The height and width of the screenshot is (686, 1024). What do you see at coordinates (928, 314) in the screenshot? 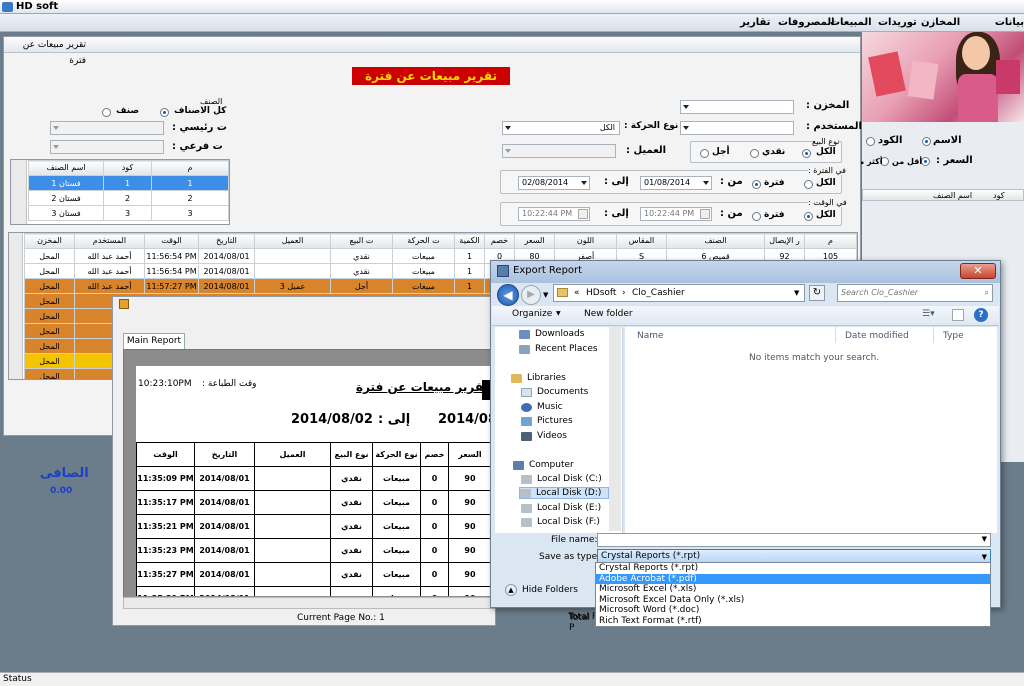
I see `view-list-icon: ☰▾` at bounding box center [928, 314].